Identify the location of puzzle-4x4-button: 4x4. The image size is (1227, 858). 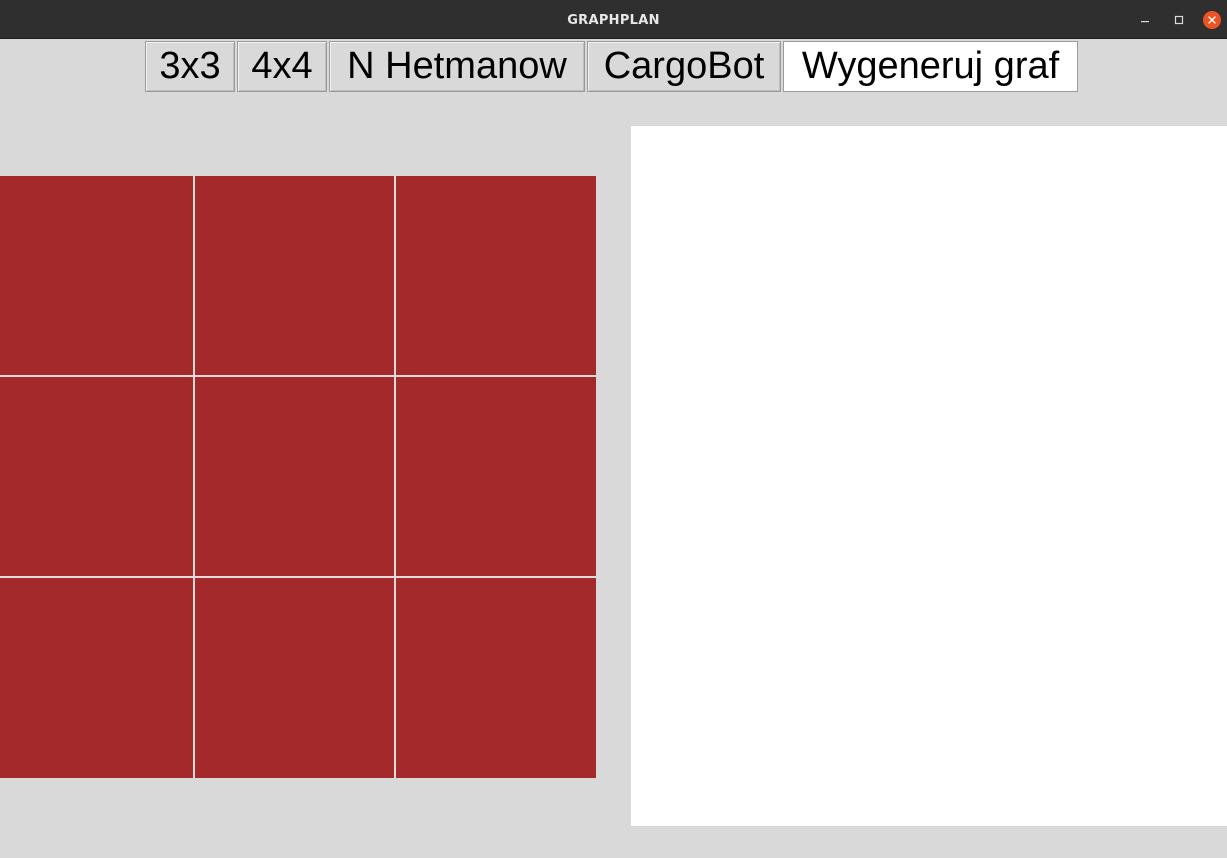
(282, 66).